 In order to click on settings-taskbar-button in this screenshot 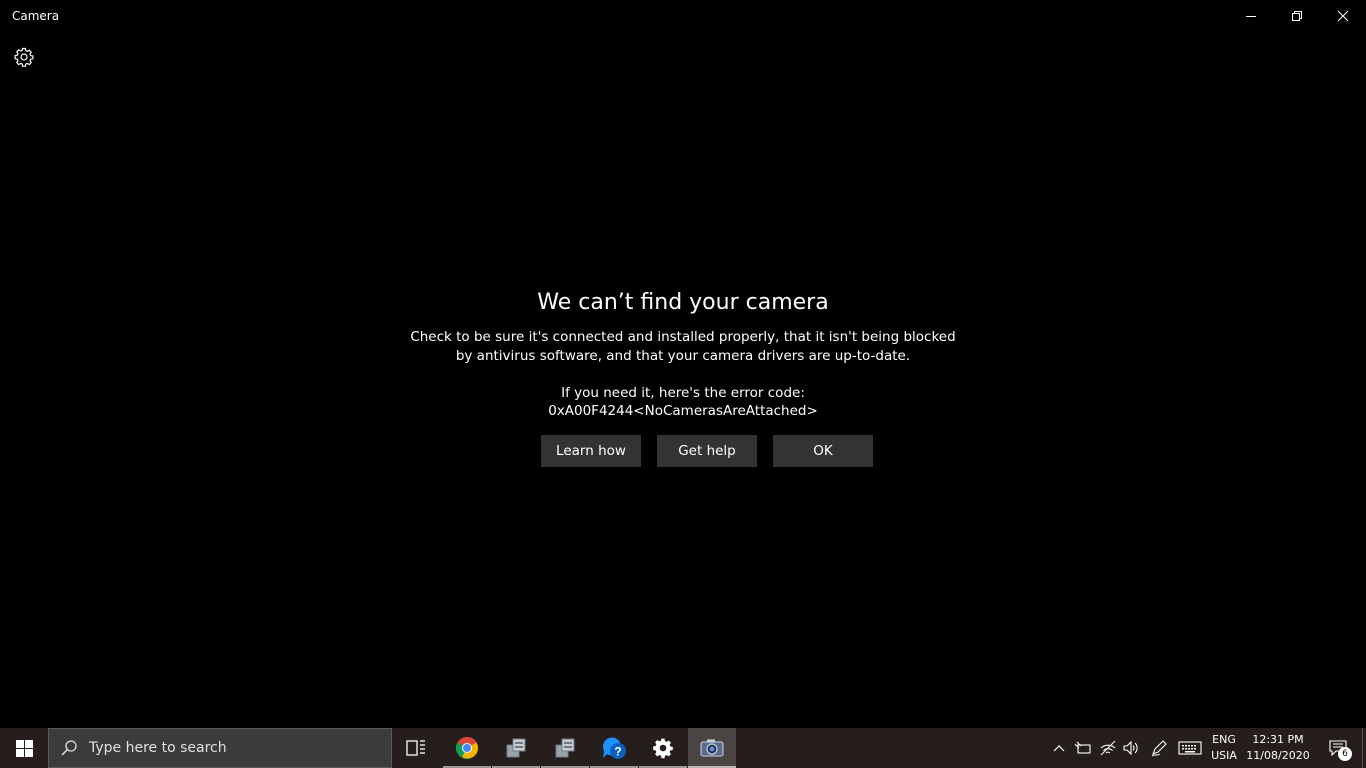, I will do `click(663, 748)`.